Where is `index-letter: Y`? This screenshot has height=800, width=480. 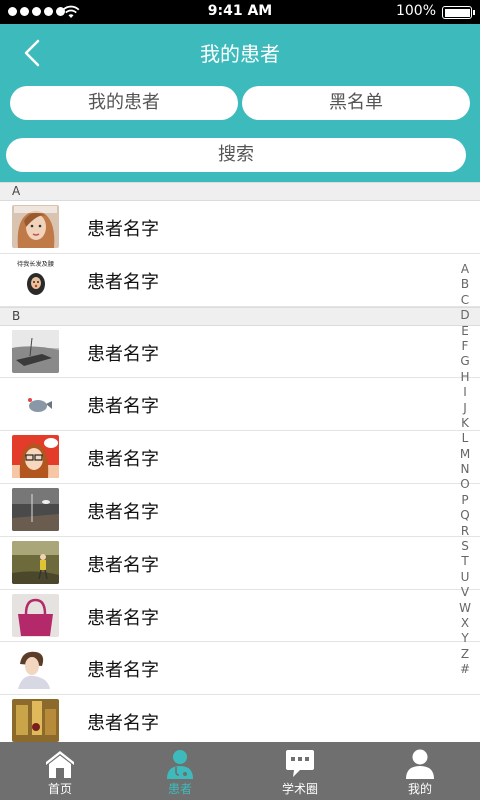
index-letter: Y is located at coordinates (465, 638).